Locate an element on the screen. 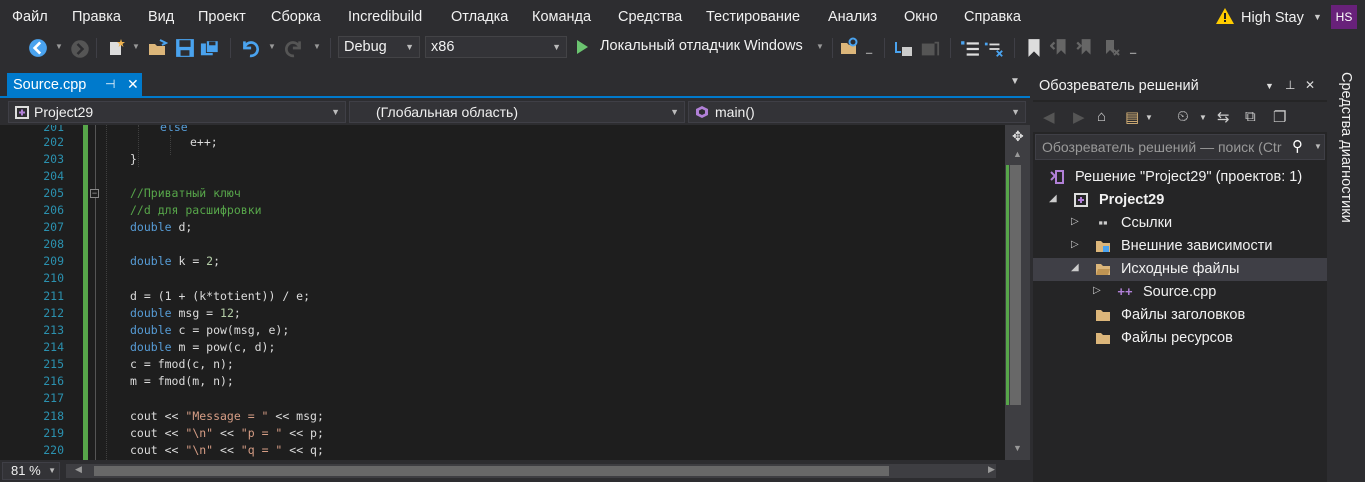  comment-lines-icon is located at coordinates (970, 49).